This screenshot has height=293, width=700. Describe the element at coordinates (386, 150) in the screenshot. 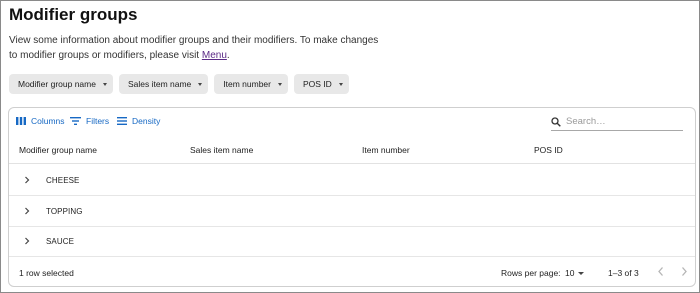

I see `column-header-item-number: Item number` at that location.